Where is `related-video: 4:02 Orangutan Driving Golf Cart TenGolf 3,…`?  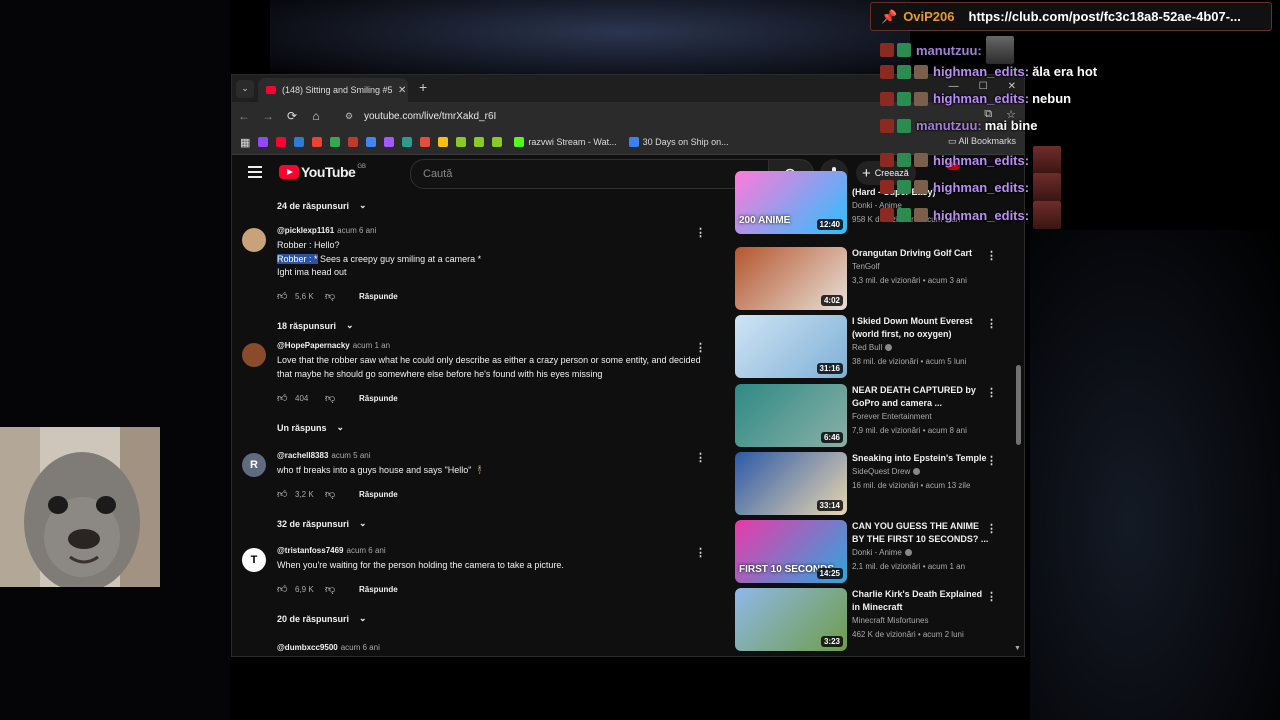 related-video: 4:02 Orangutan Driving Golf Cart TenGolf 3,… is located at coordinates (875, 279).